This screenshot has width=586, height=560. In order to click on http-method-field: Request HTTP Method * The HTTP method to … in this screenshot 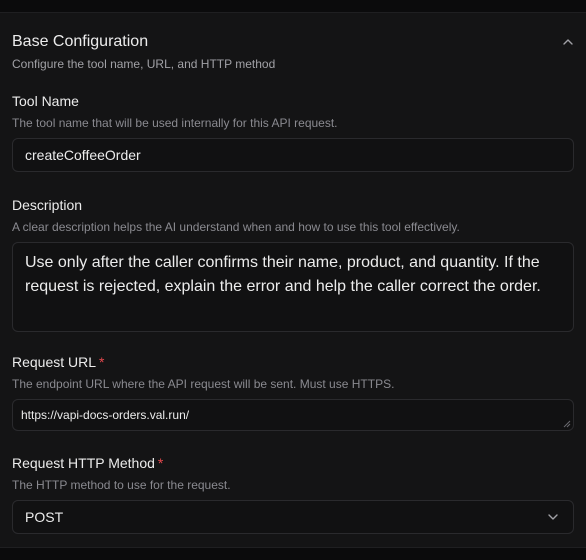, I will do `click(293, 494)`.